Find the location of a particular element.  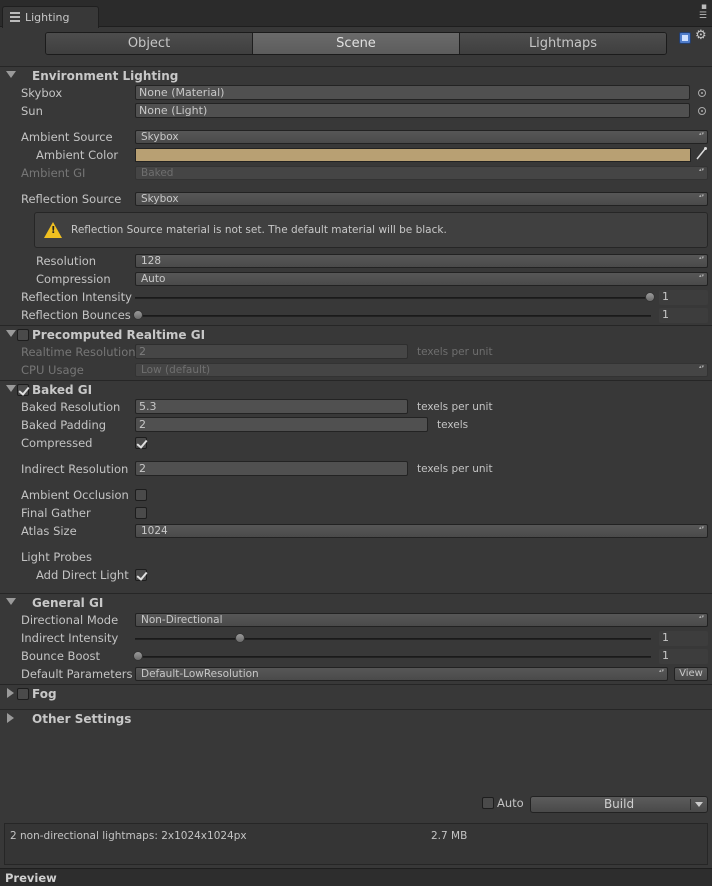

resolution-dropdown: 128 is located at coordinates (421, 261).